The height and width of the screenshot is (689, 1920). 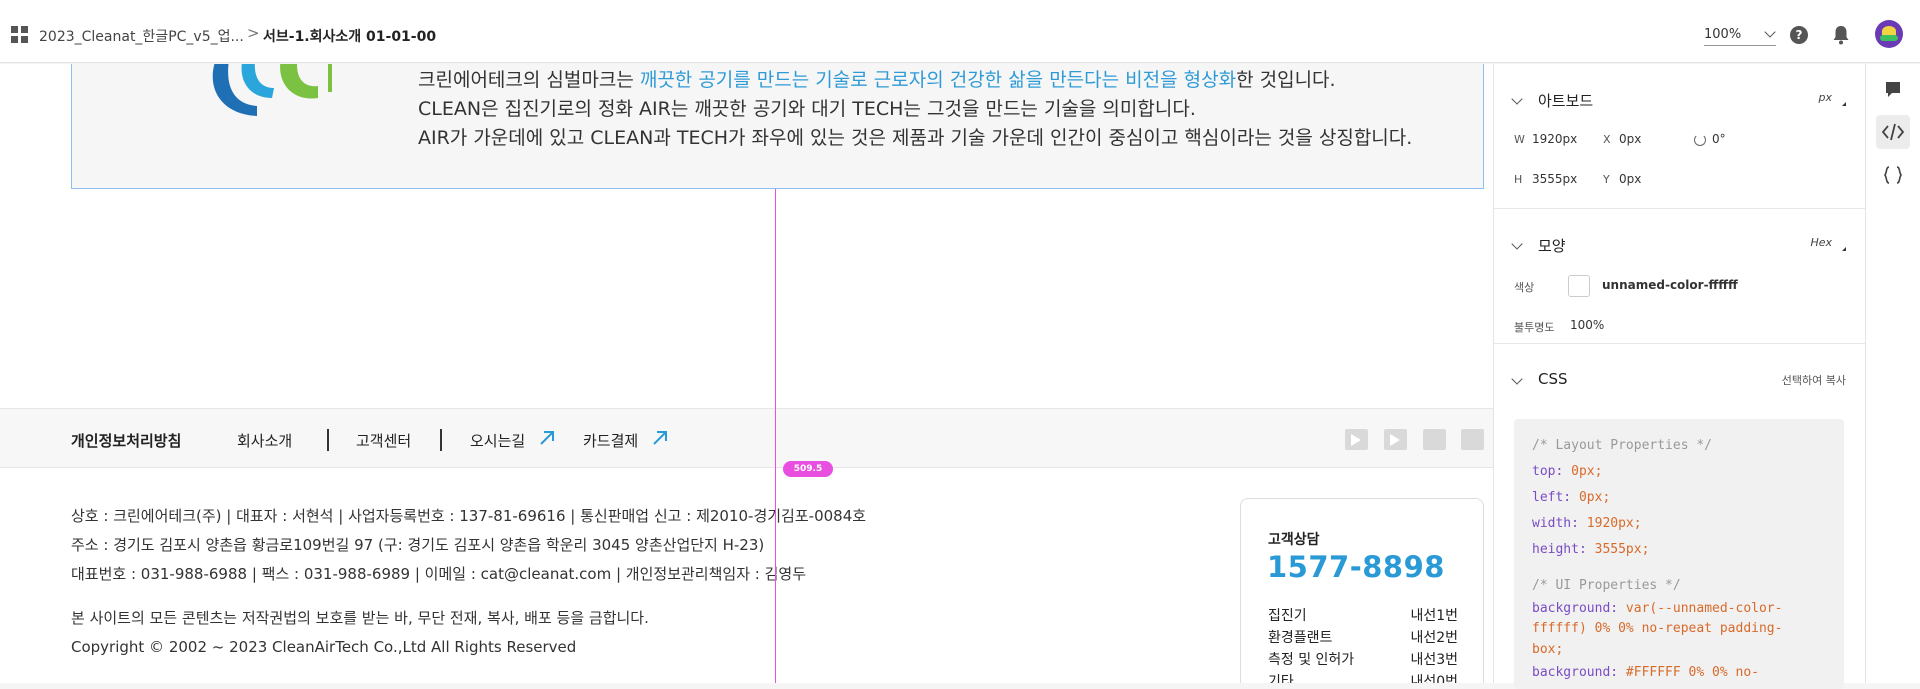 I want to click on blog-icon, so click(x=1434, y=439).